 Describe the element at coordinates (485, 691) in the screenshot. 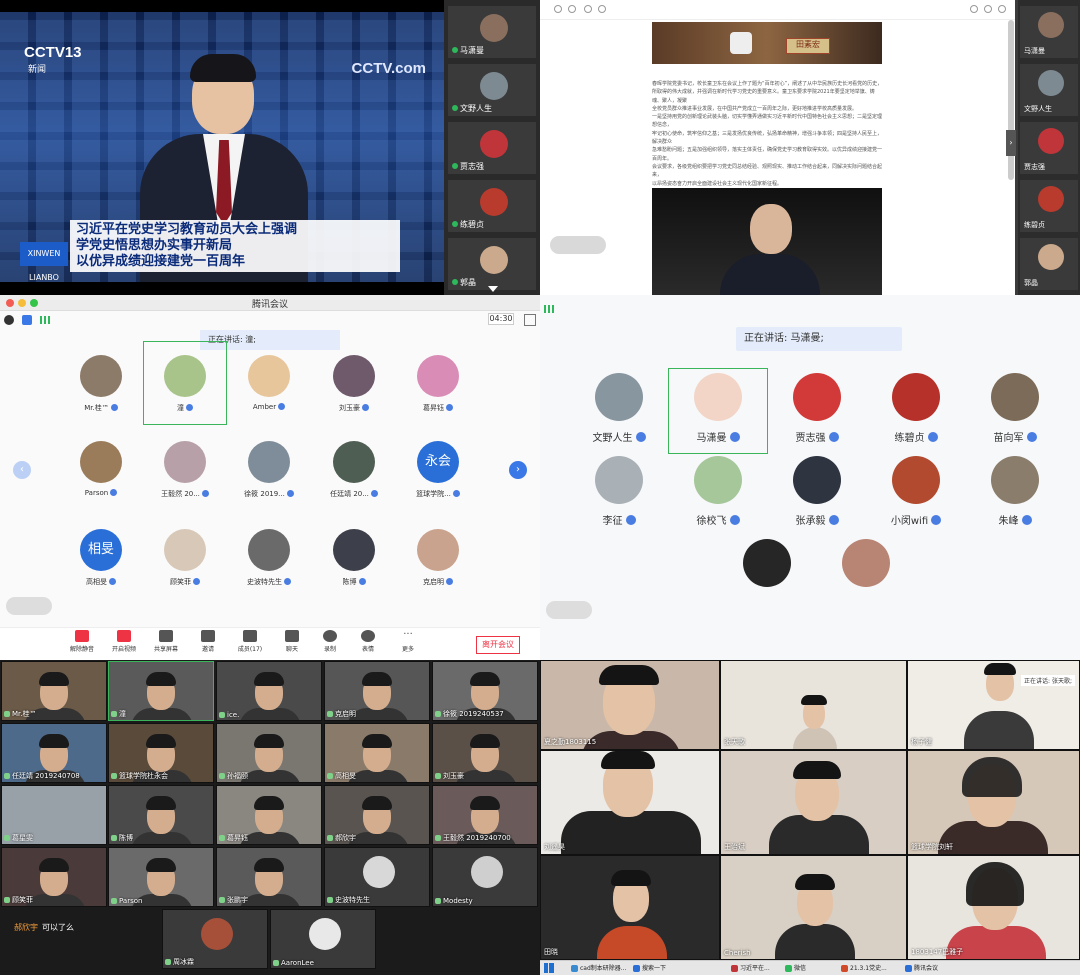

I see `video-tile: 徐筱 2019240537` at that location.